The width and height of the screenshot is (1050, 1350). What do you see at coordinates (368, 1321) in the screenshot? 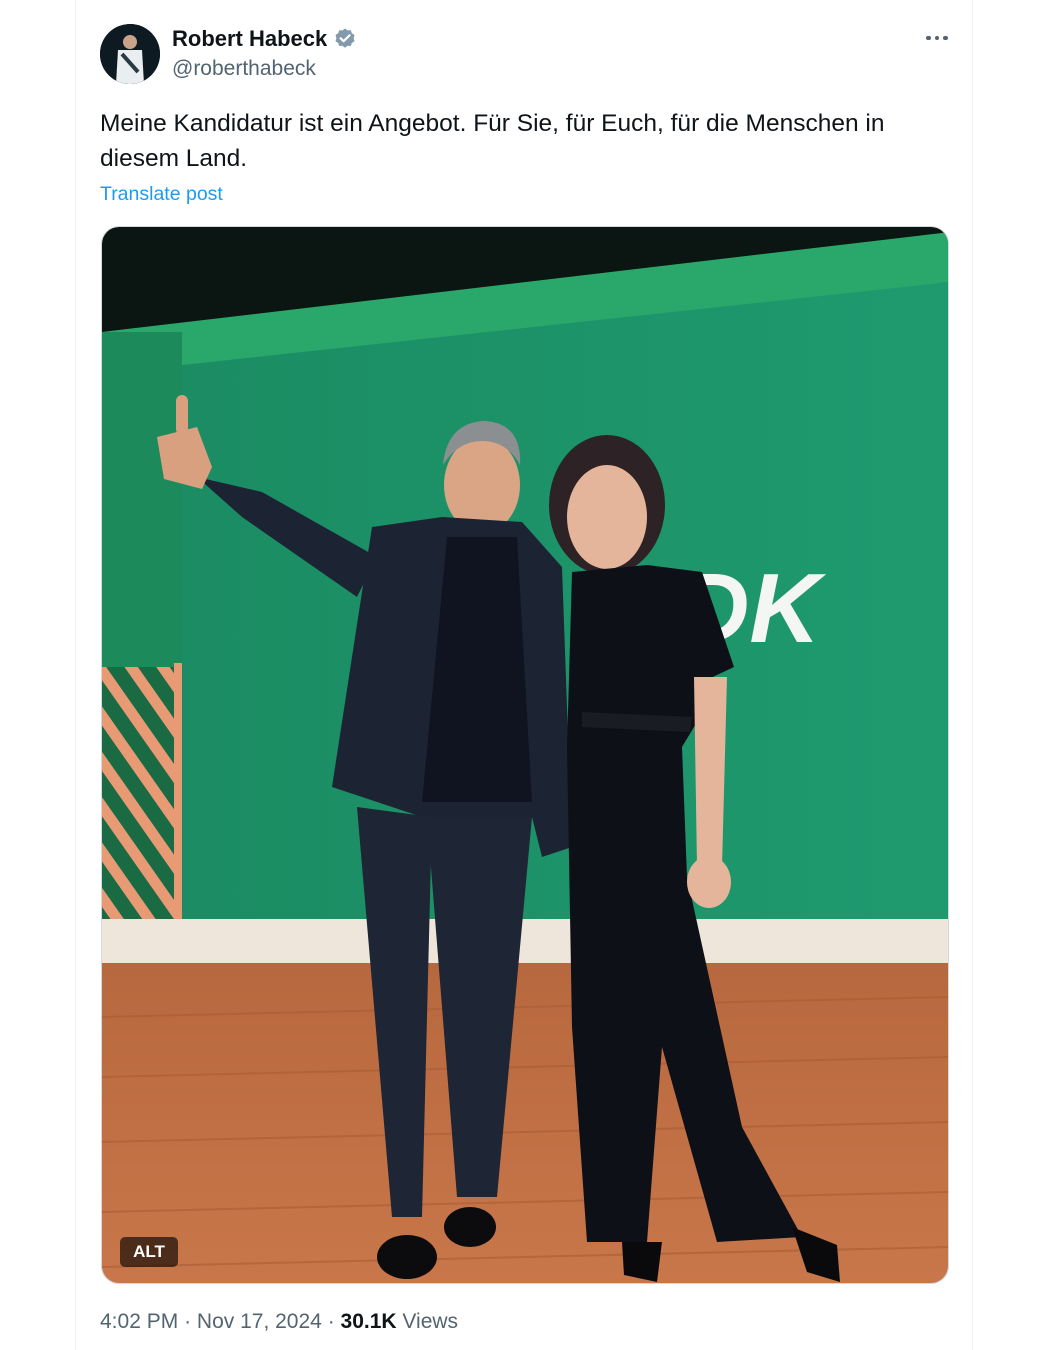
I see `views-count: 30.1K` at bounding box center [368, 1321].